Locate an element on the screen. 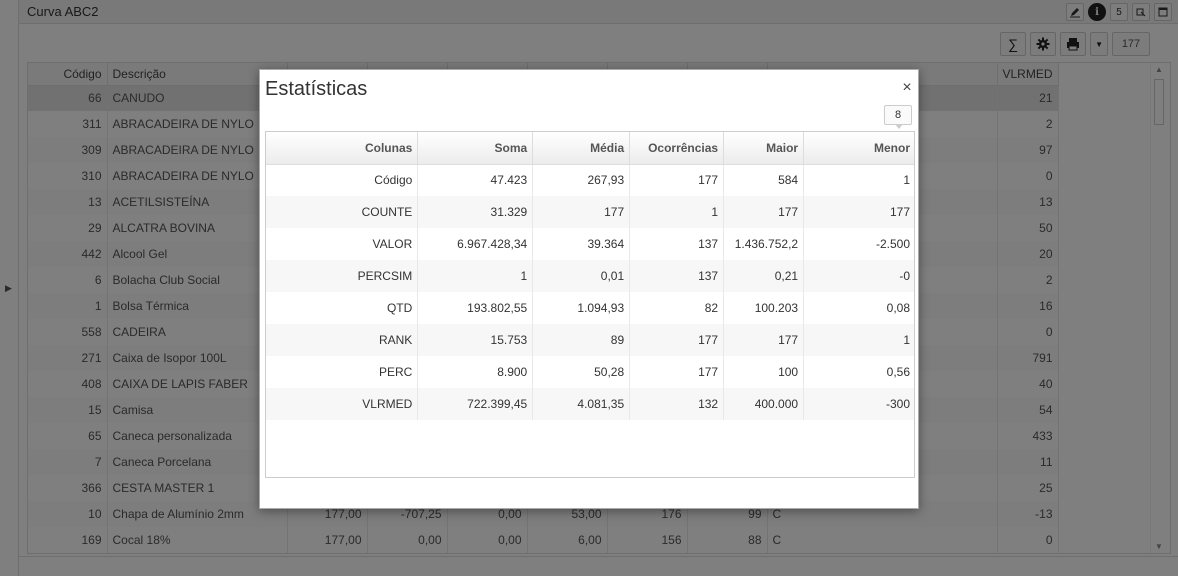 The image size is (1178, 576). stats-cell-col: Código is located at coordinates (342, 180).